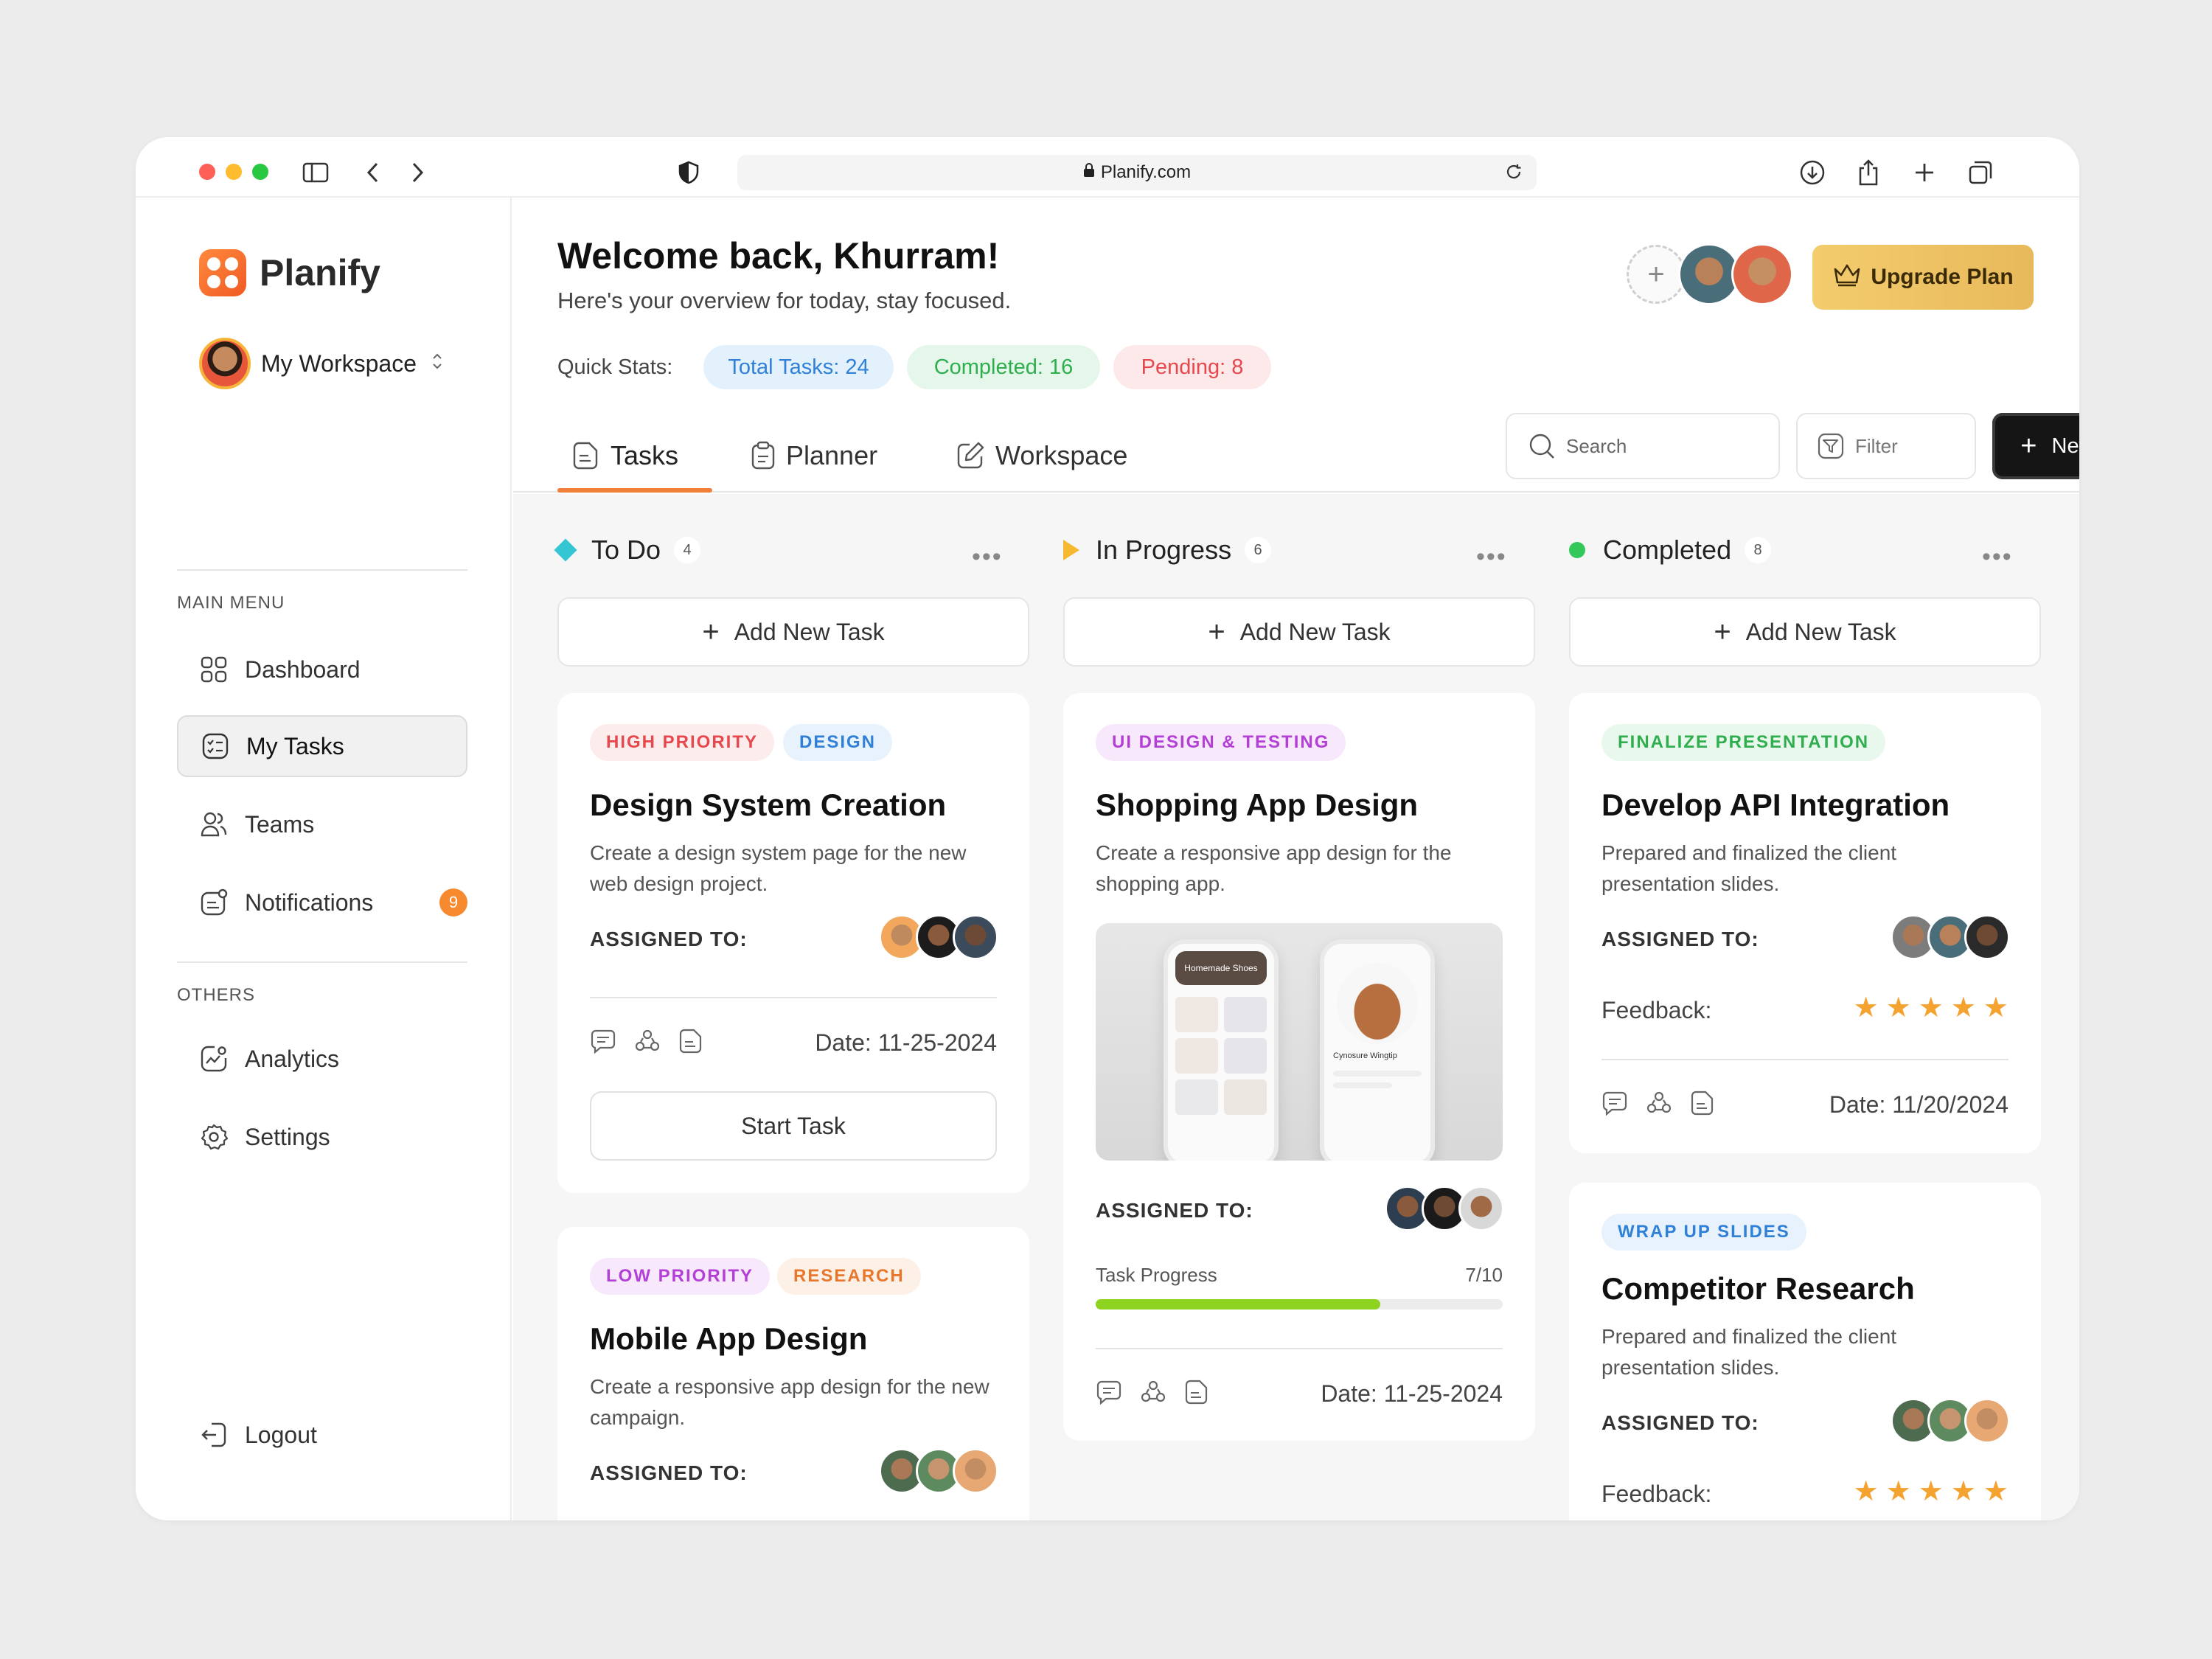 Image resolution: width=2212 pixels, height=1659 pixels. Describe the element at coordinates (417, 172) in the screenshot. I see `forward-icon` at that location.